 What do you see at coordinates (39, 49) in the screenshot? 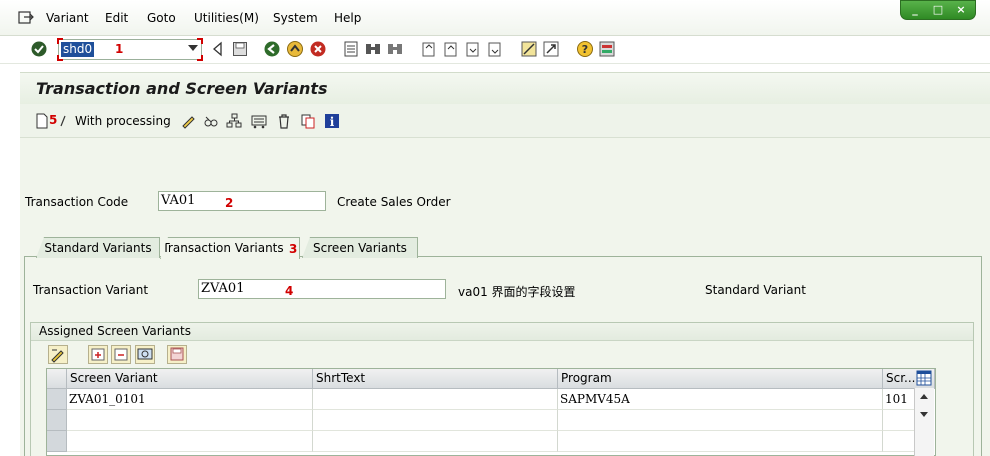
I see `enter-check-icon` at bounding box center [39, 49].